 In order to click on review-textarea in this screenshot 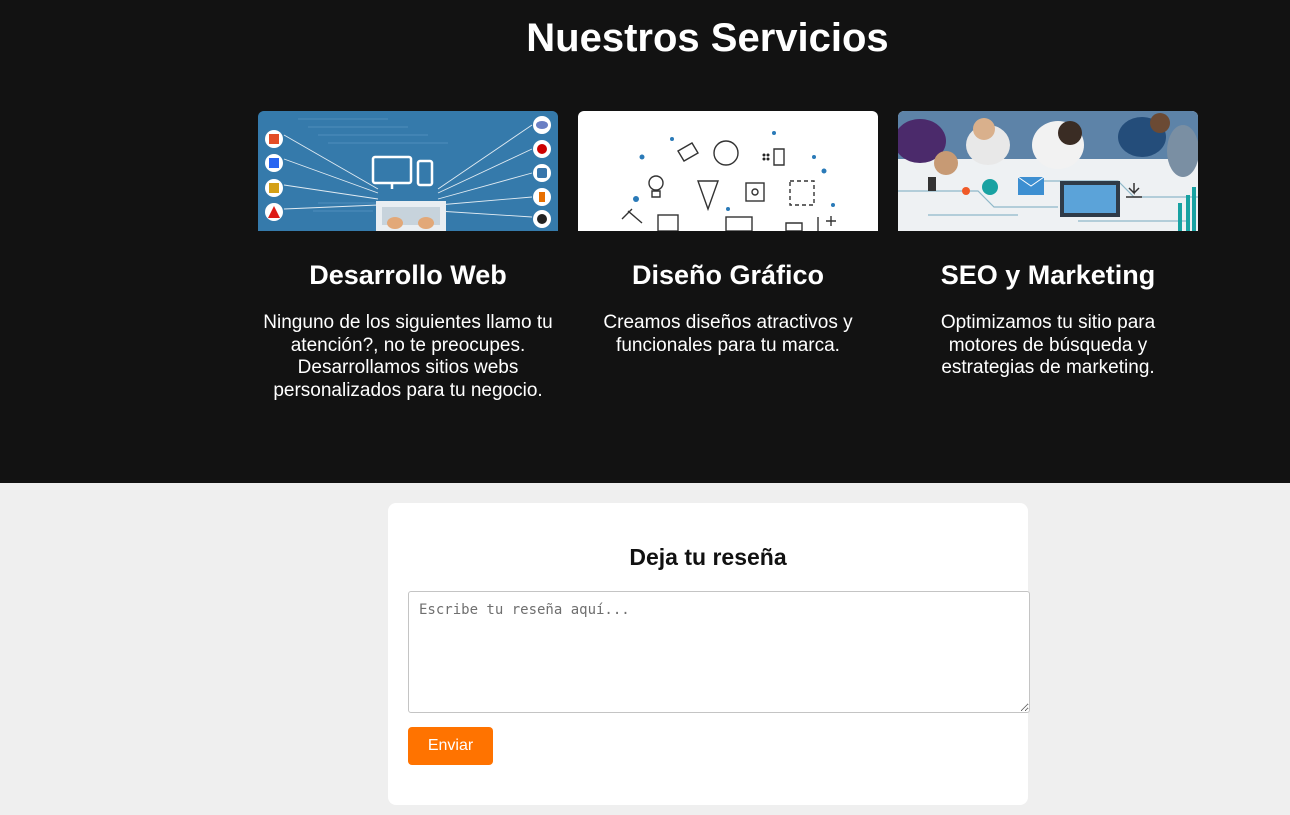, I will do `click(719, 652)`.